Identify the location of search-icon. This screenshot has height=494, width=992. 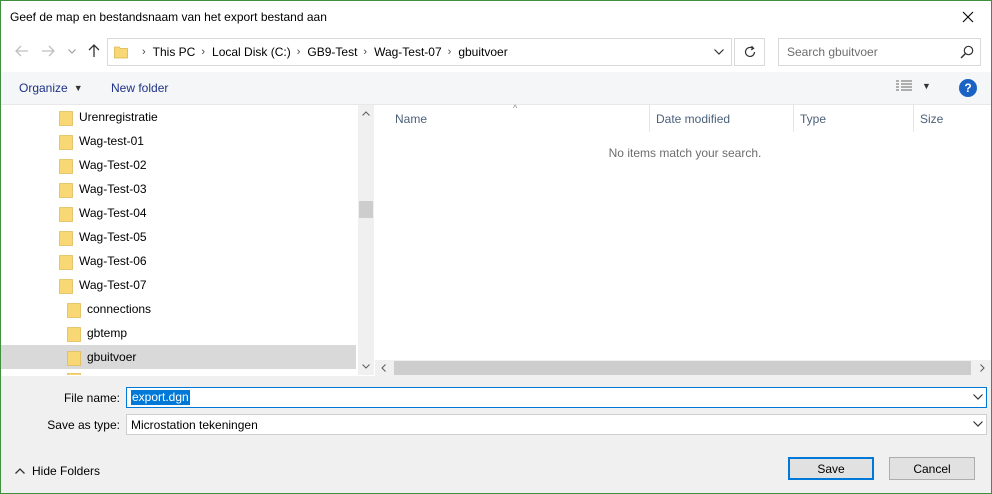
(967, 52).